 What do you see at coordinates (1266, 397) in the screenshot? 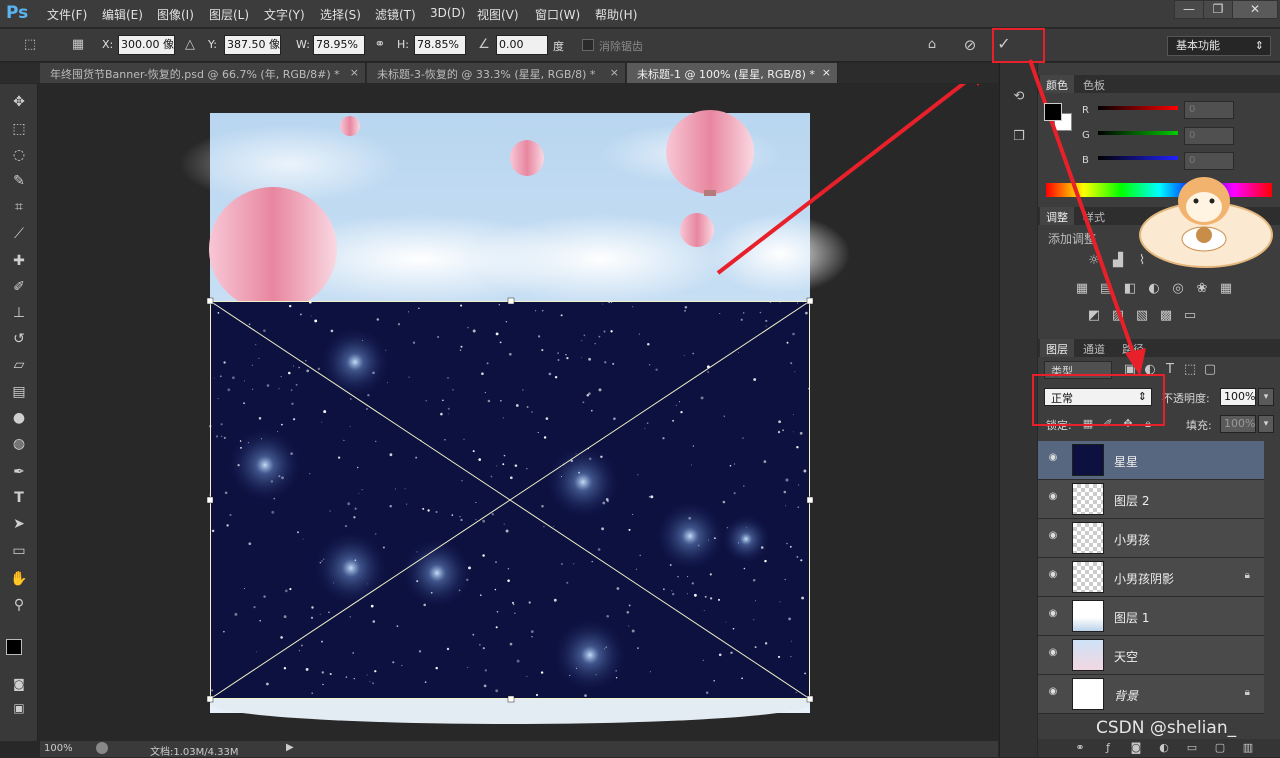
I see `opacity-dropdown-icon: ▾` at bounding box center [1266, 397].